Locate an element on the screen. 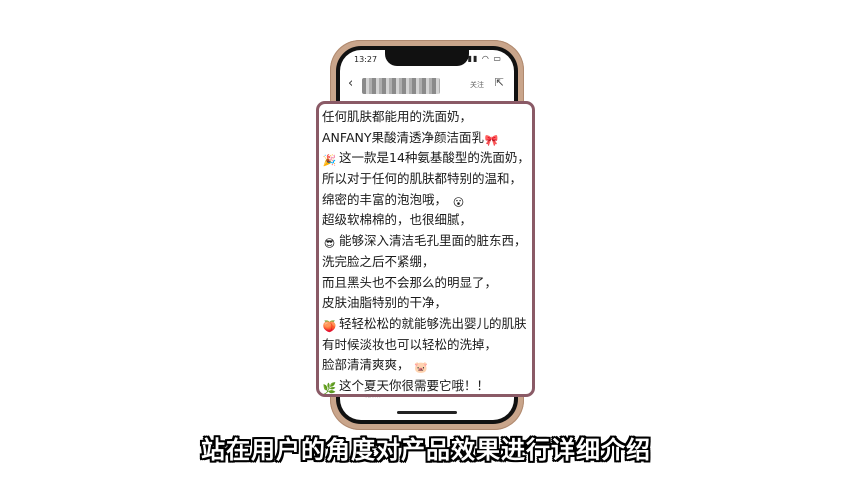 This screenshot has height=480, width=852. share-icon: ⇱ is located at coordinates (499, 82).